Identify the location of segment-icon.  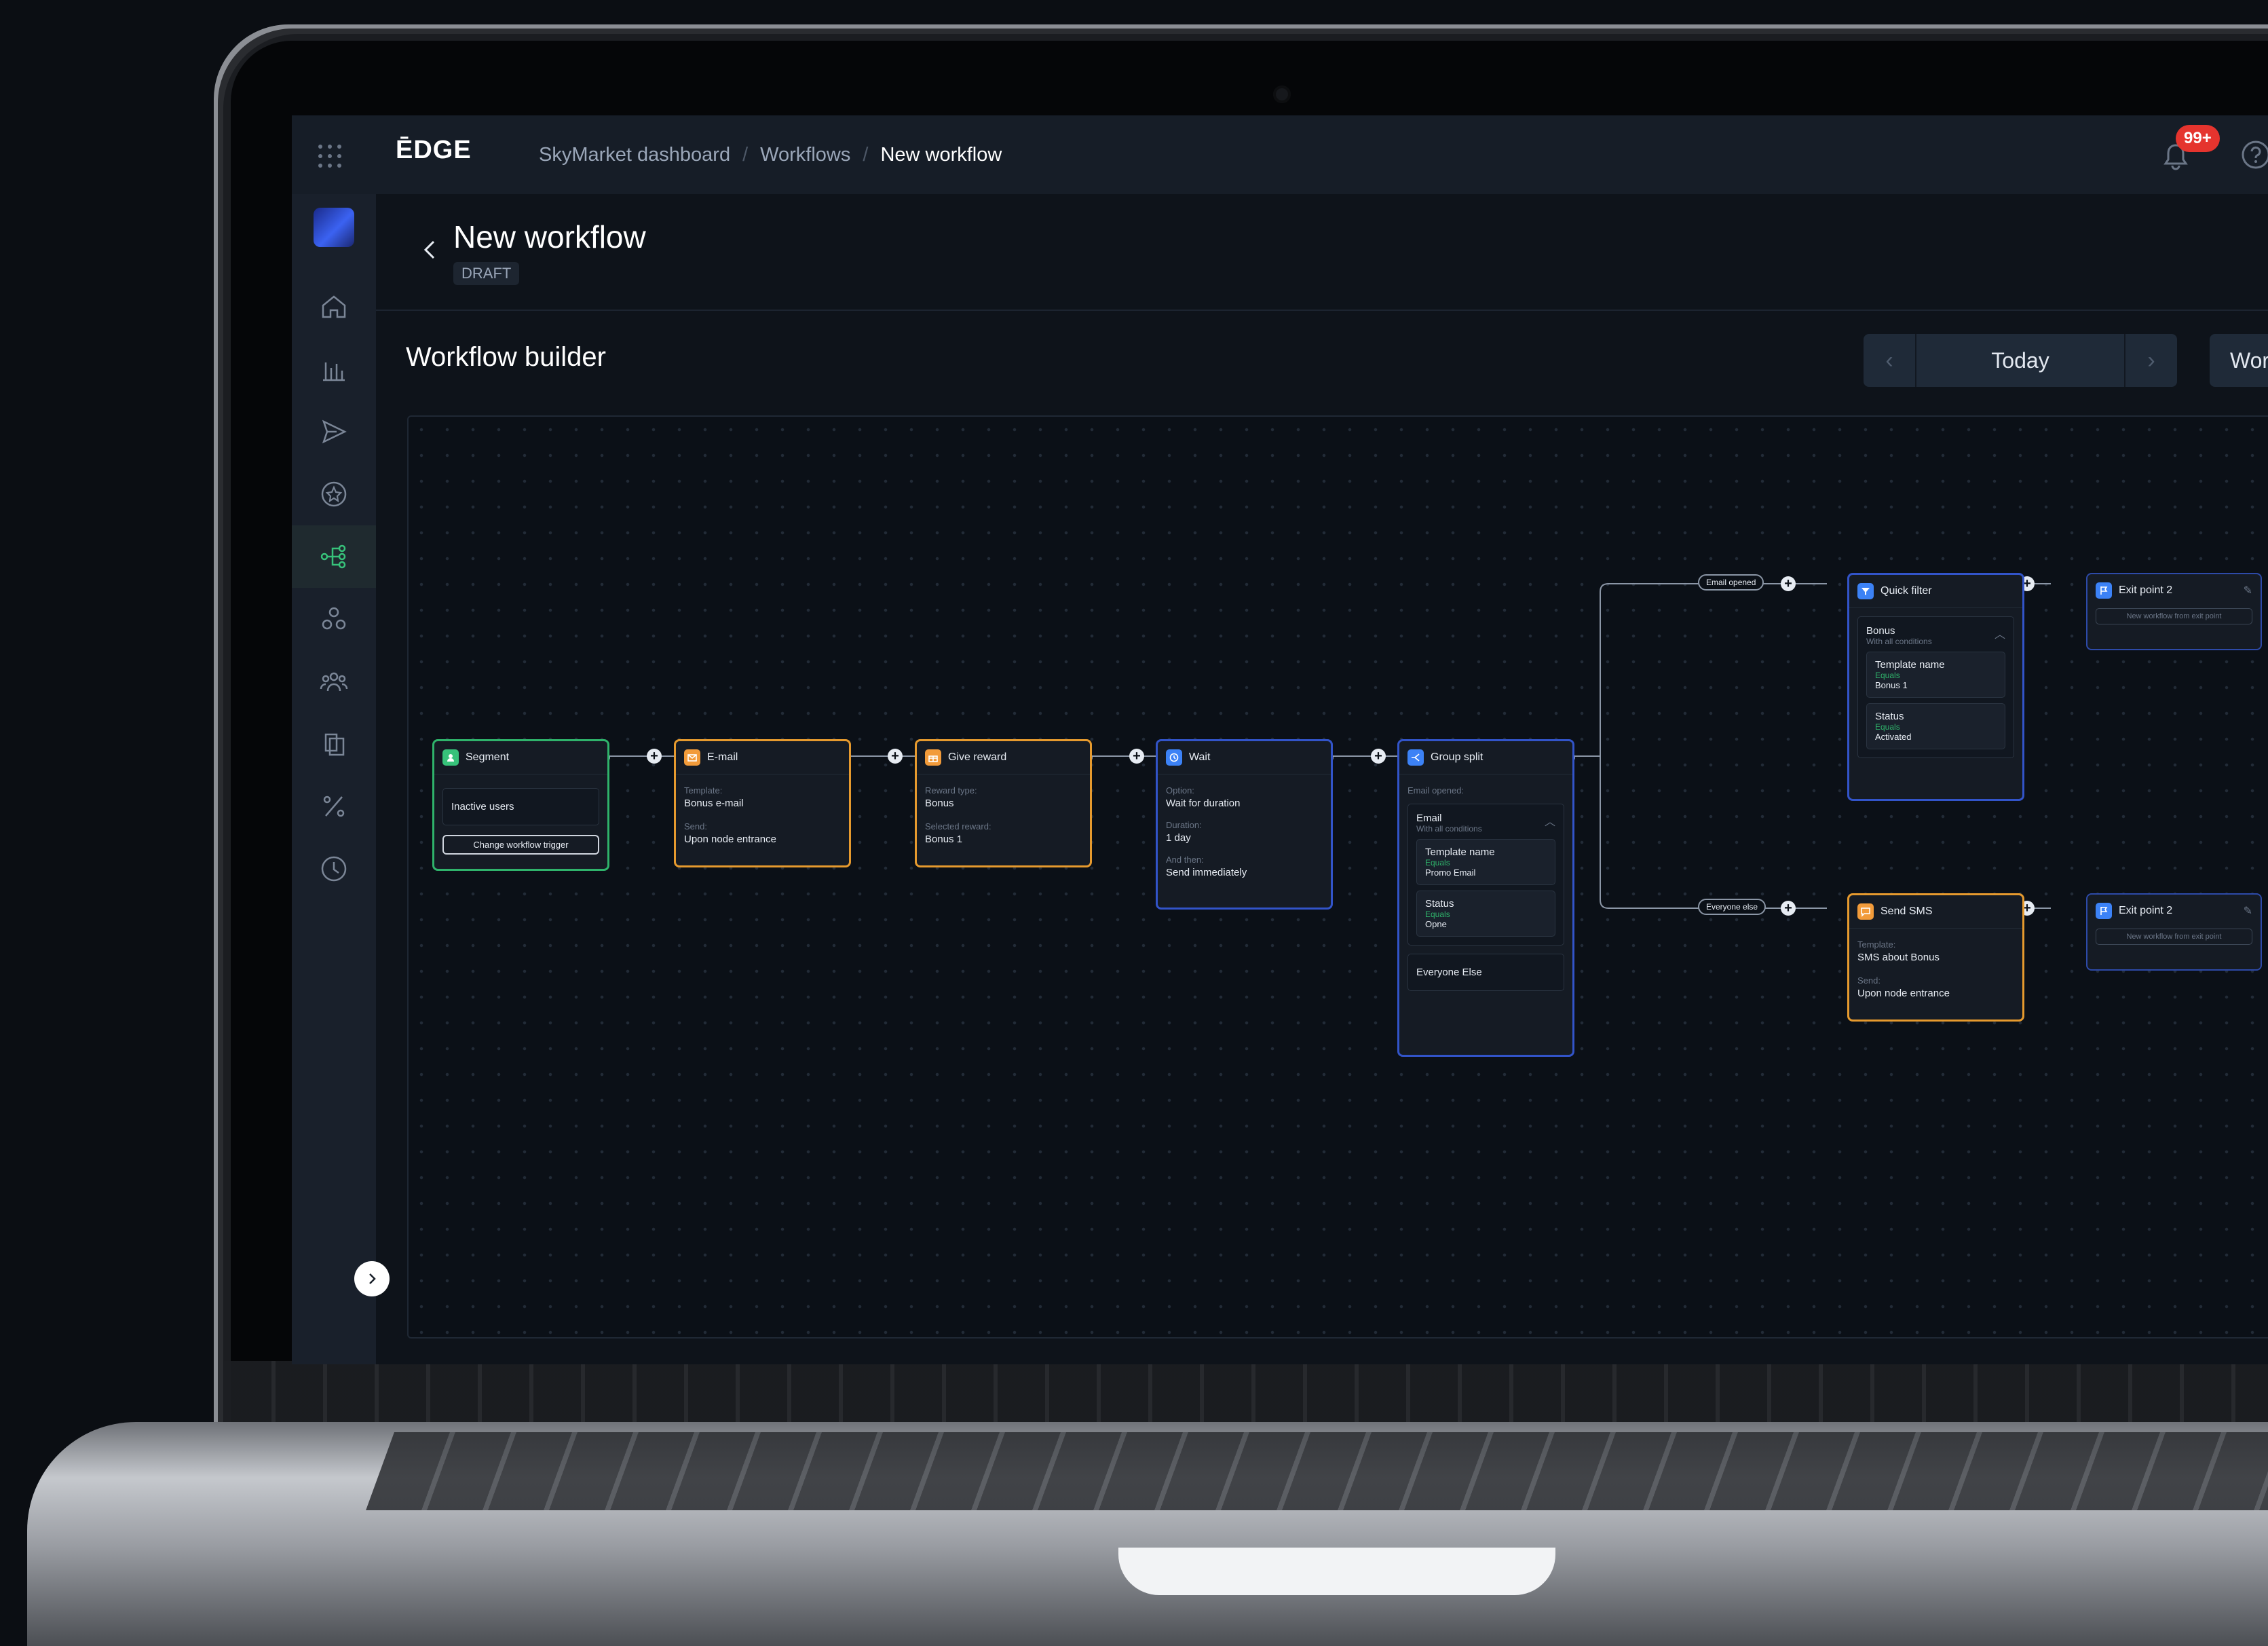
(450, 757).